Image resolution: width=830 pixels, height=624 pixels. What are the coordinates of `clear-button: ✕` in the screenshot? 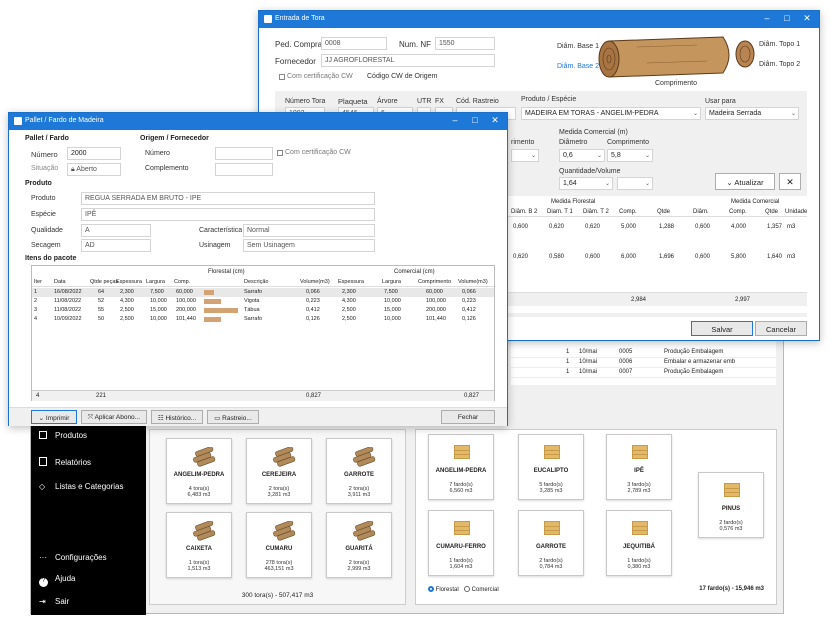 It's located at (790, 181).